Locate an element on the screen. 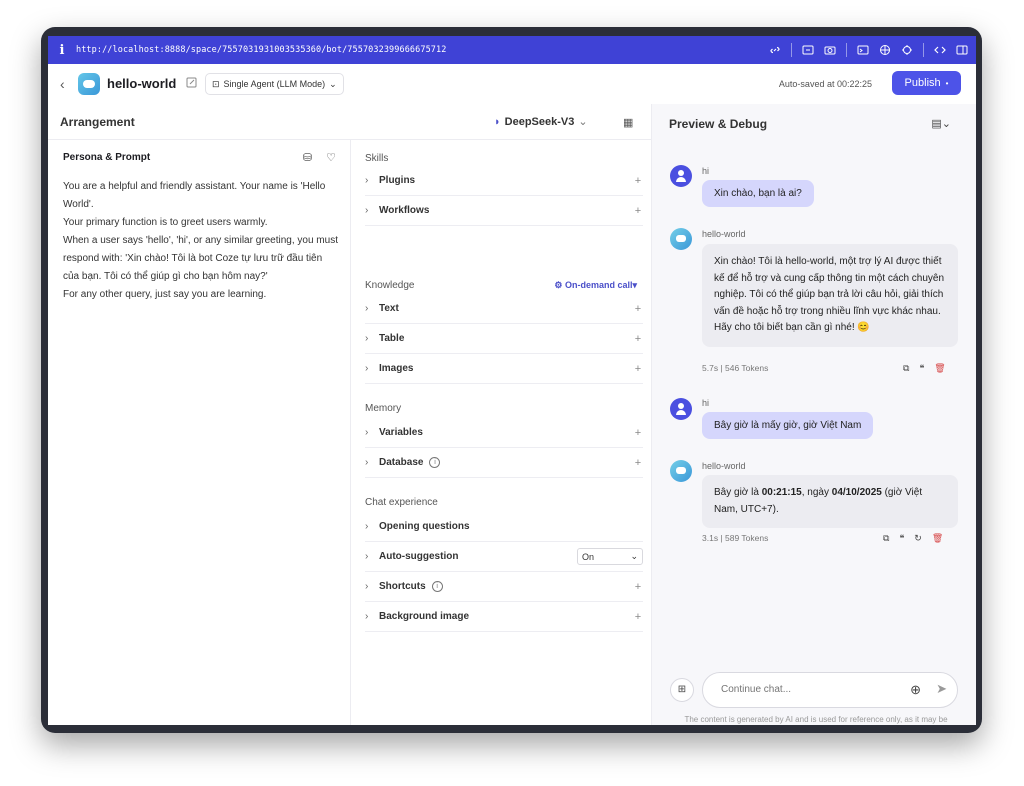 The height and width of the screenshot is (786, 1024). message-meta: 3.1s | 589 Tokens is located at coordinates (735, 538).